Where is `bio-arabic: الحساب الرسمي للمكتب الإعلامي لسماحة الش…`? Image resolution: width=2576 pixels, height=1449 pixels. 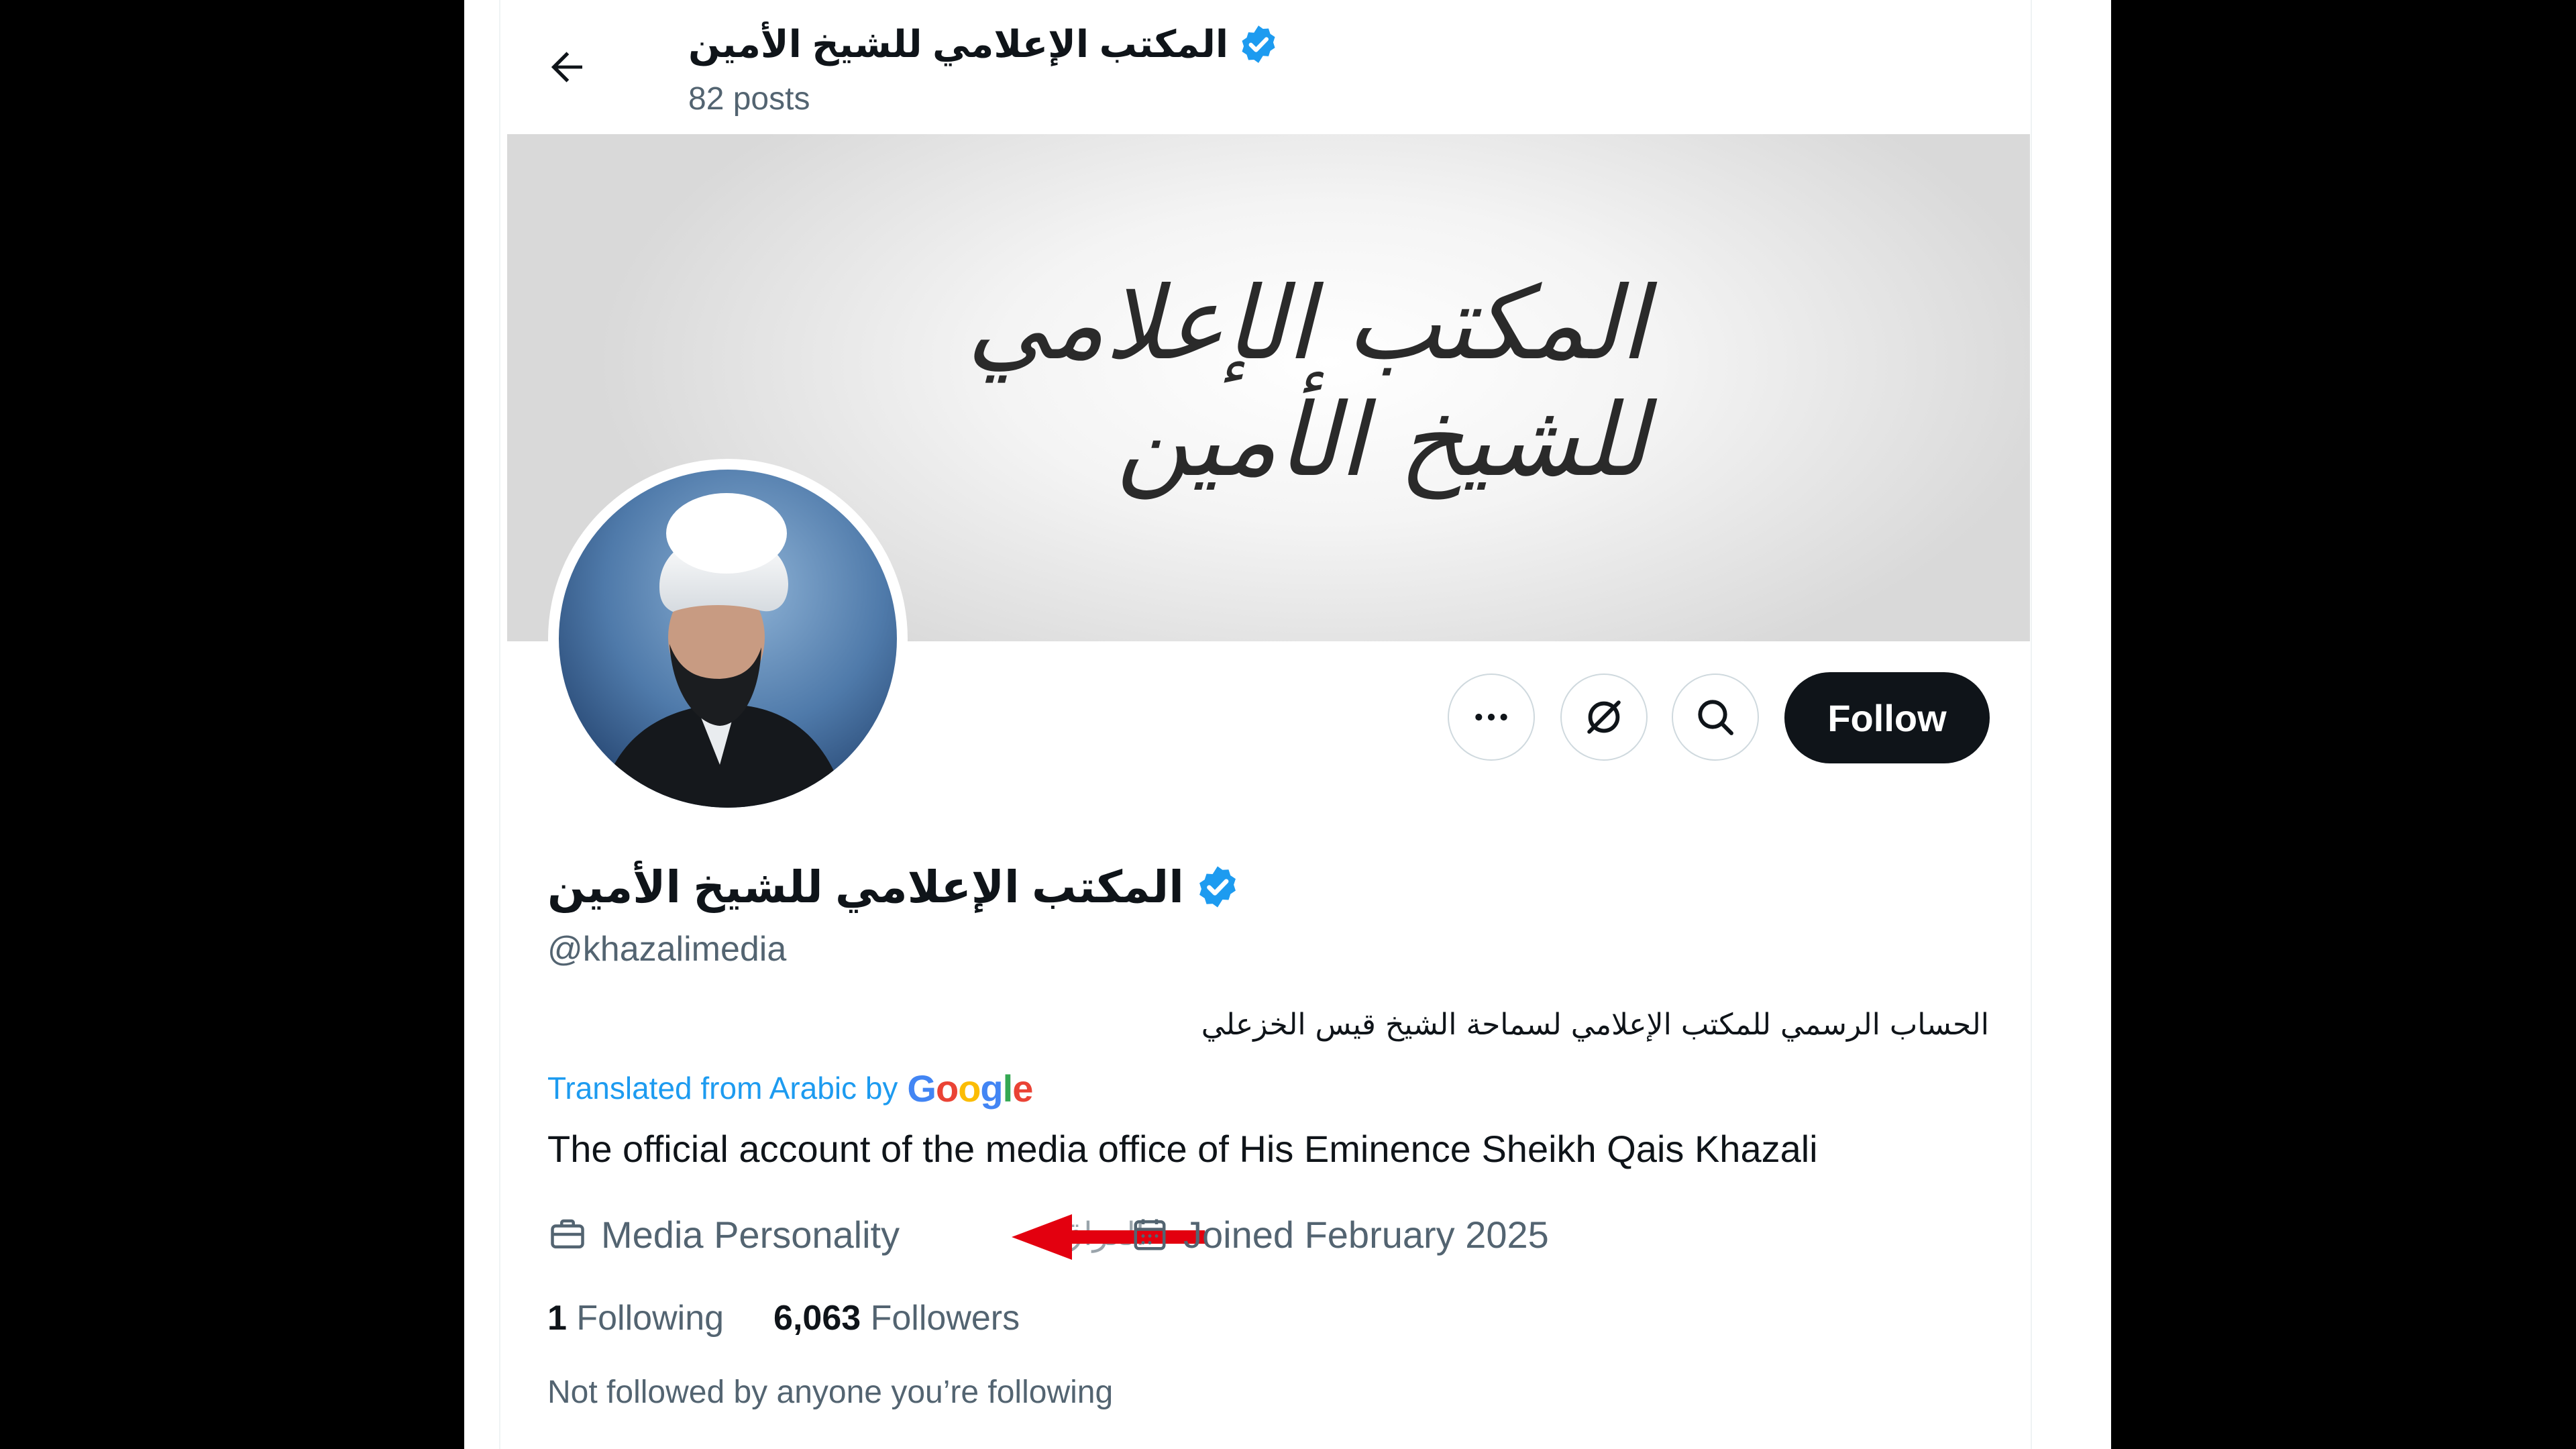
bio-arabic: الحساب الرسمي للمكتب الإعلامي لسماحة الش… is located at coordinates (1595, 1025).